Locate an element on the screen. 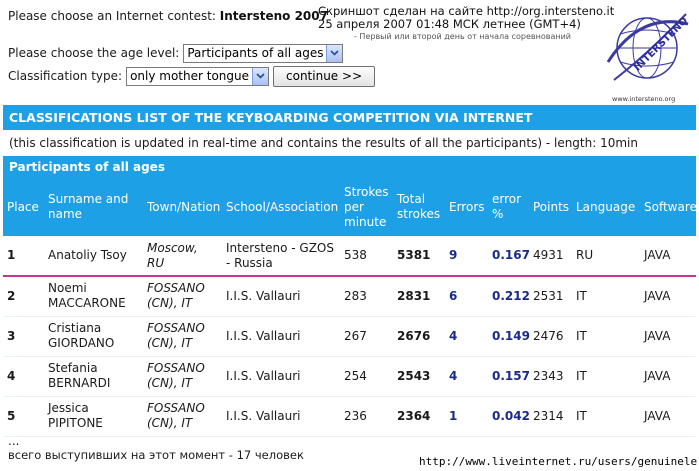  cell-spm: 254 is located at coordinates (366, 376).